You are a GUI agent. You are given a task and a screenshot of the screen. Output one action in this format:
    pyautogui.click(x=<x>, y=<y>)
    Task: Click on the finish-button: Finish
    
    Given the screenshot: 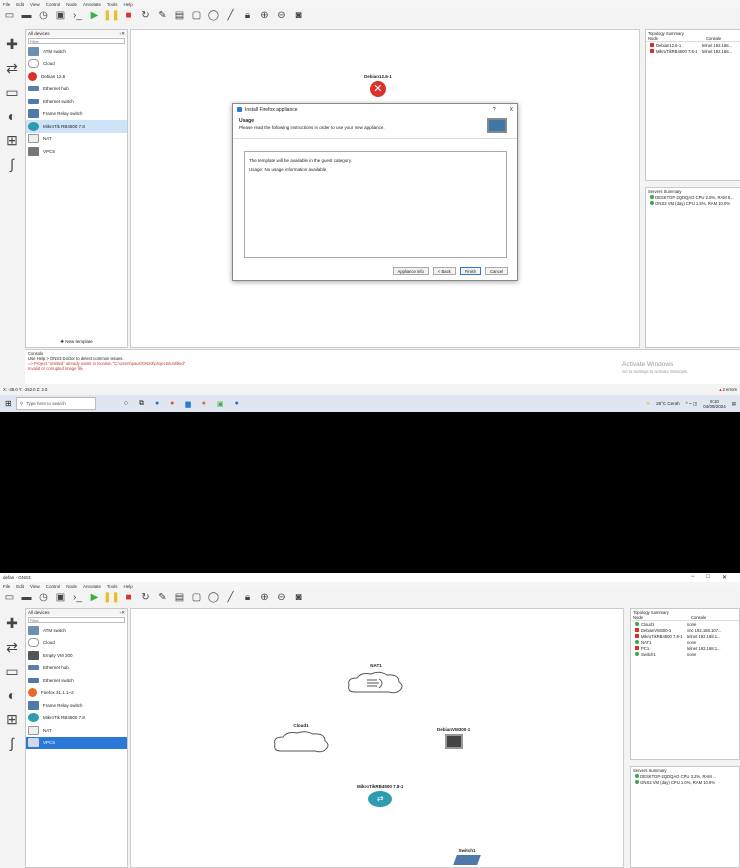 What is the action you would take?
    pyautogui.click(x=470, y=271)
    